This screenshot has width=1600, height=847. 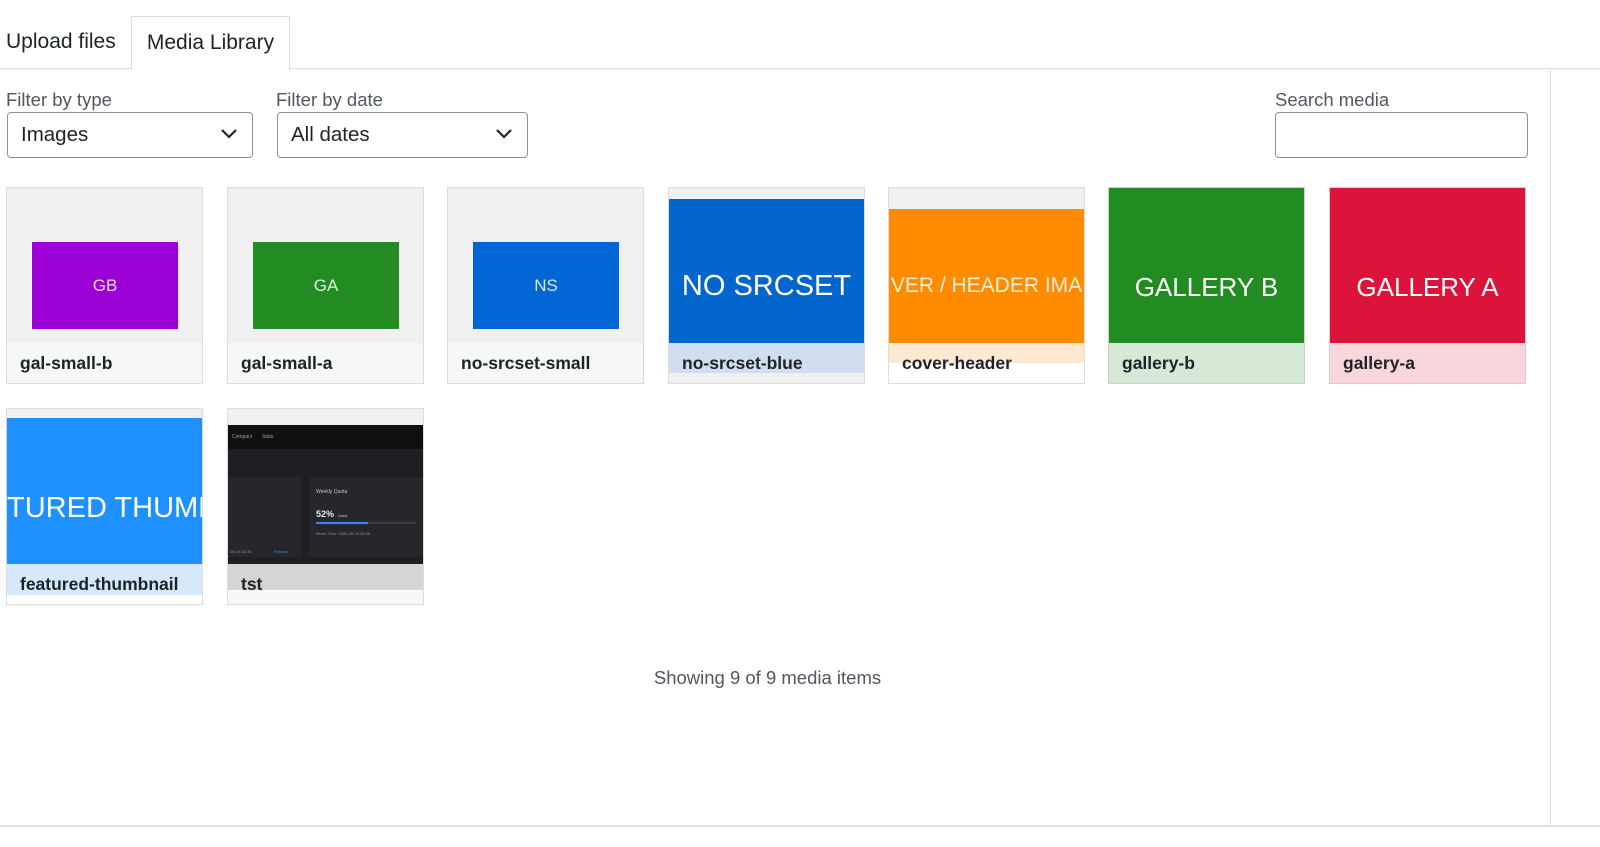 I want to click on media-thumbnail: NS, so click(x=545, y=265).